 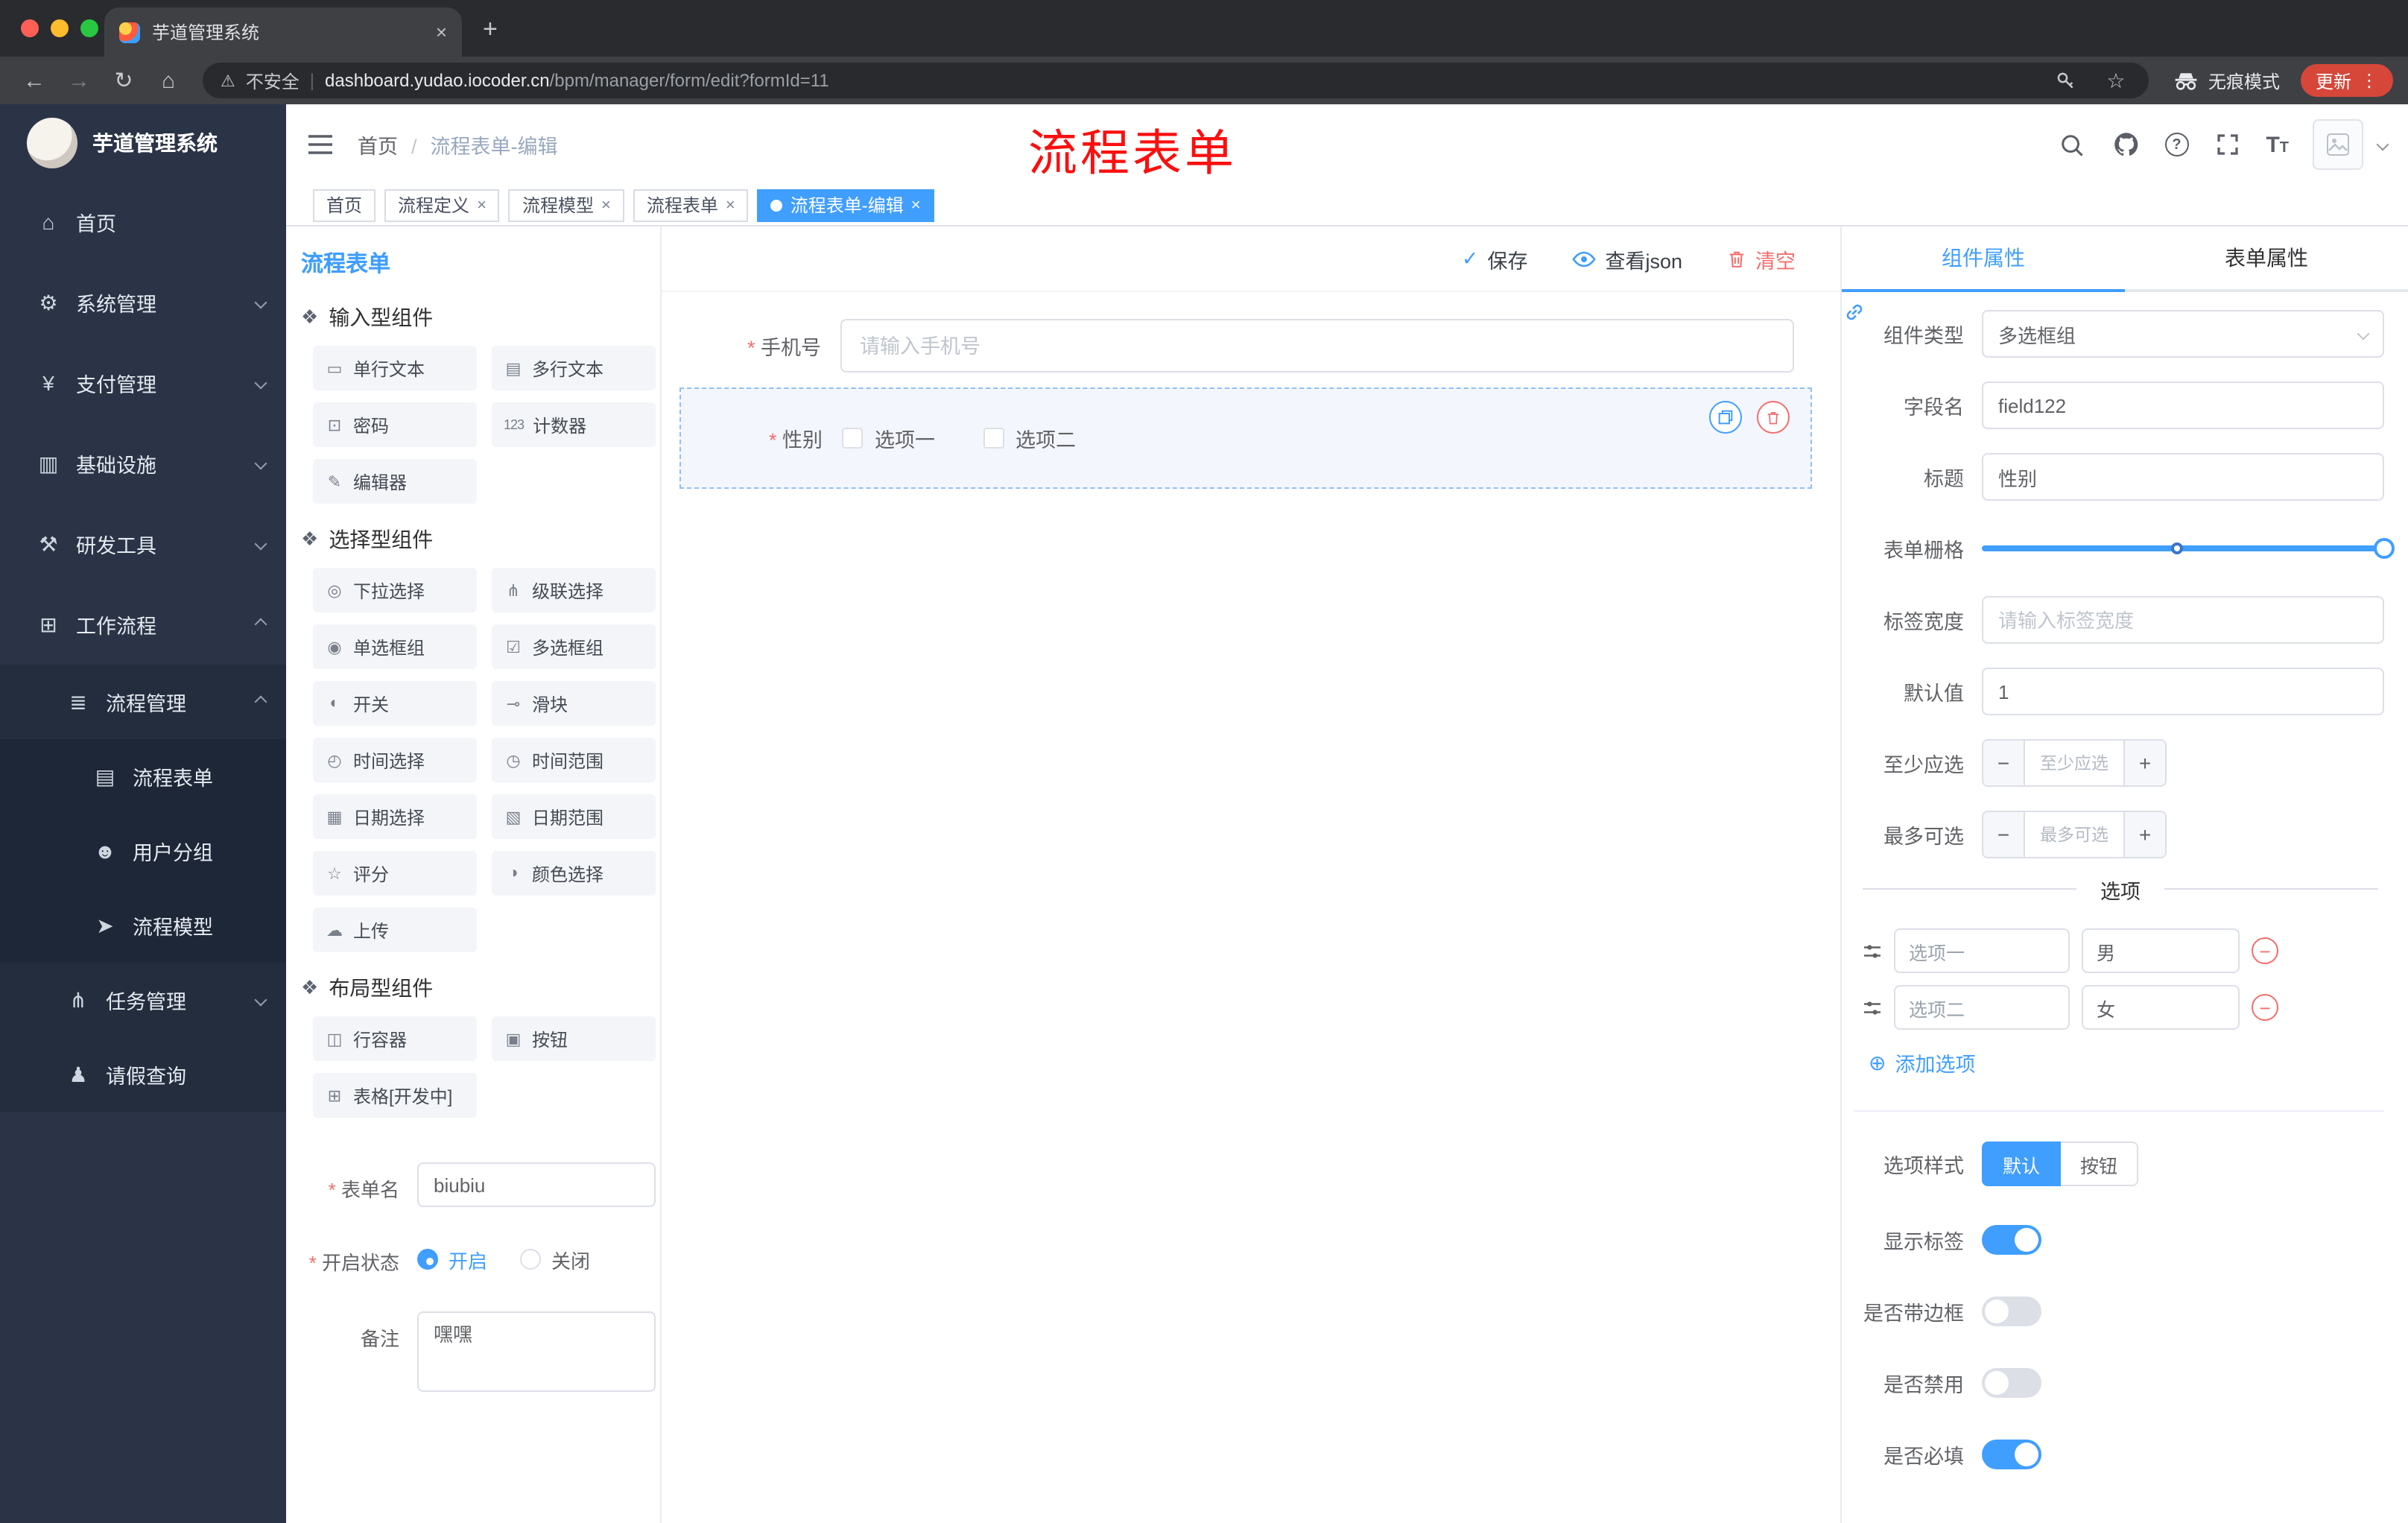 I want to click on save-button: ✓ 保存, so click(x=1495, y=259).